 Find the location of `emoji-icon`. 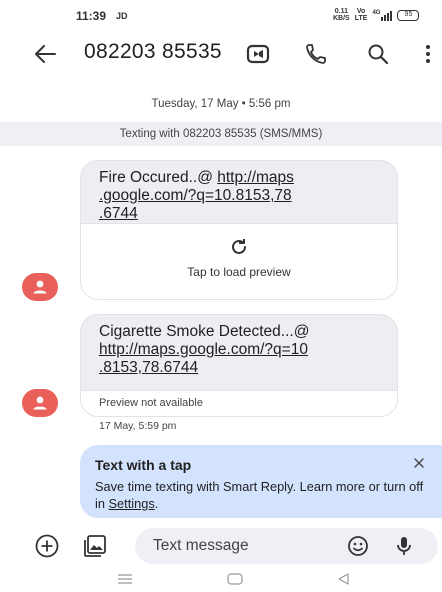

emoji-icon is located at coordinates (358, 546).